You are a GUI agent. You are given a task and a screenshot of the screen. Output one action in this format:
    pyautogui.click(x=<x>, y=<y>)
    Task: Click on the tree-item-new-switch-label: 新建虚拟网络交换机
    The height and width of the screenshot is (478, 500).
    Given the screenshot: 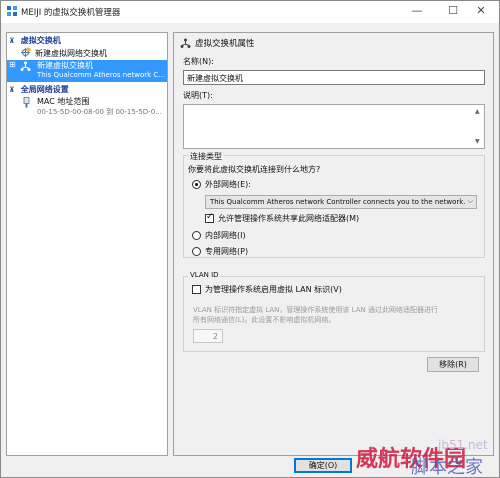 What is the action you would take?
    pyautogui.click(x=71, y=53)
    